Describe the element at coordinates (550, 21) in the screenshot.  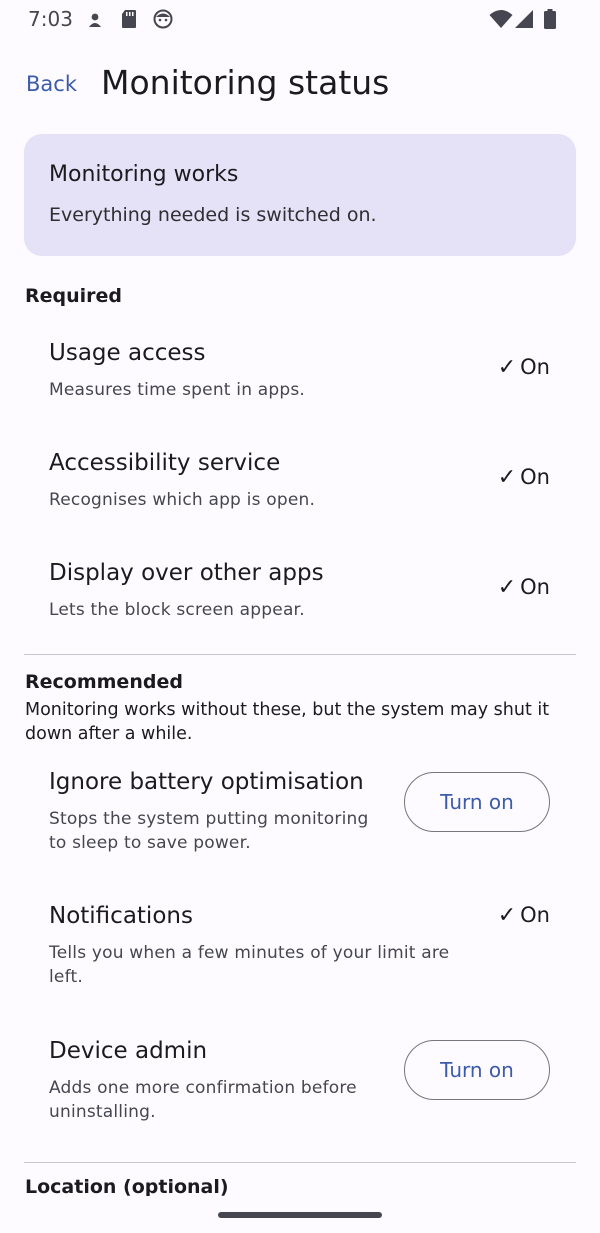
I see `battery-icon` at that location.